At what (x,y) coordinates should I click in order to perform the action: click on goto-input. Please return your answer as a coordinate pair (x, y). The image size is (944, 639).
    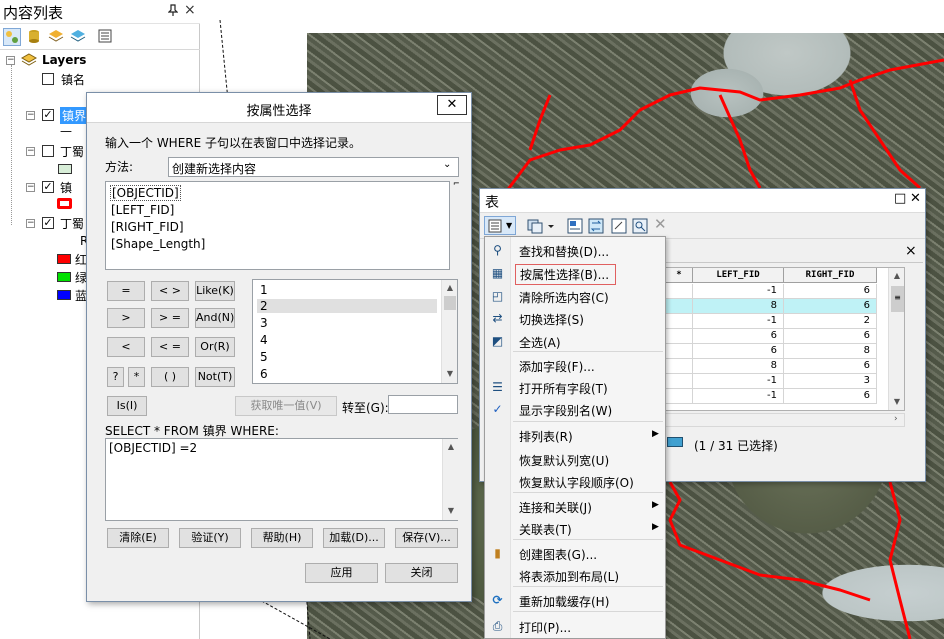
    Looking at the image, I should click on (423, 404).